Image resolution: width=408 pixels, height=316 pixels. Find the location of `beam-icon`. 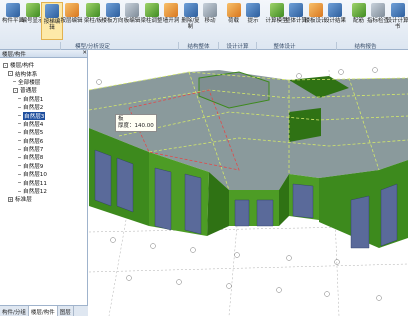

beam-icon is located at coordinates (93, 10).